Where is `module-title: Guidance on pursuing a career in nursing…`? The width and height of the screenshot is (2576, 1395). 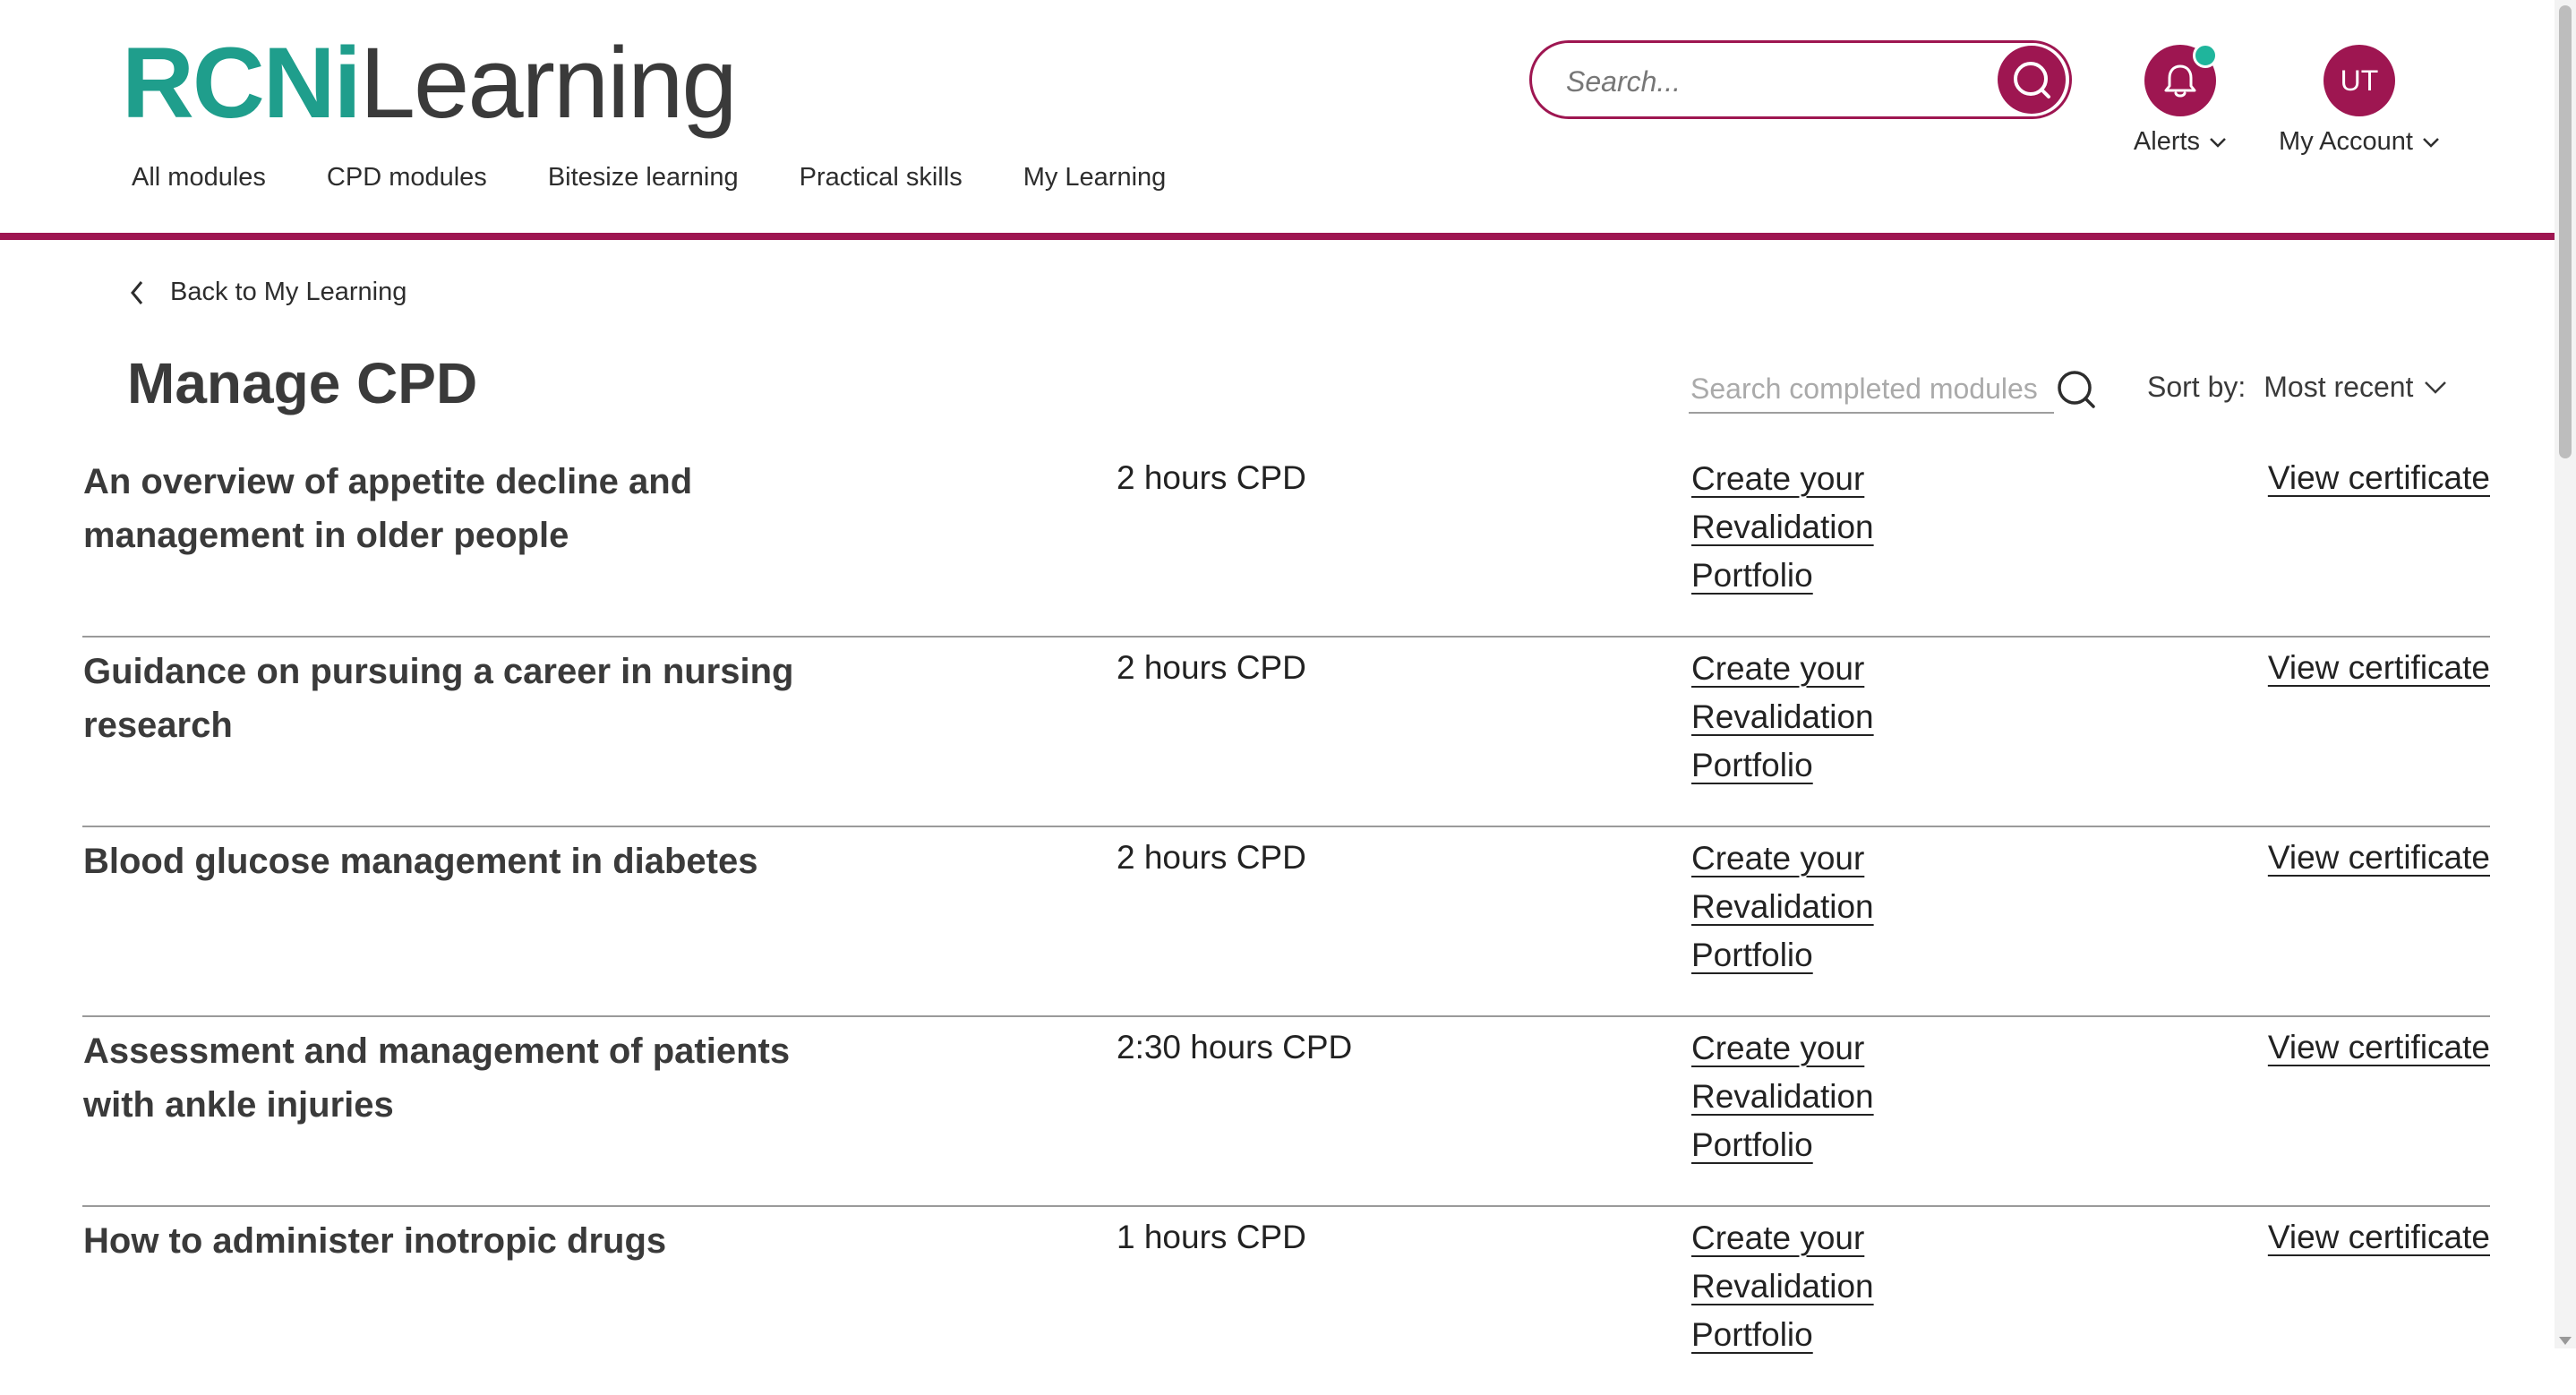
module-title: Guidance on pursuing a career in nursing… is located at coordinates (477, 698).